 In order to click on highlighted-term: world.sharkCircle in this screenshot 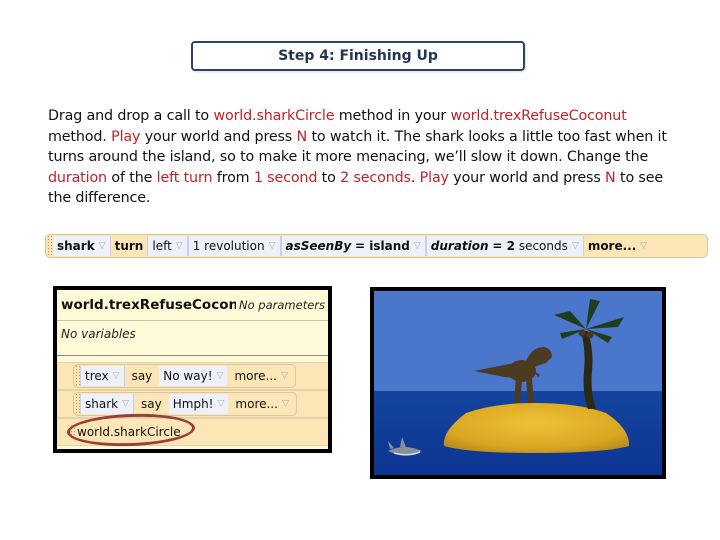, I will do `click(274, 116)`.